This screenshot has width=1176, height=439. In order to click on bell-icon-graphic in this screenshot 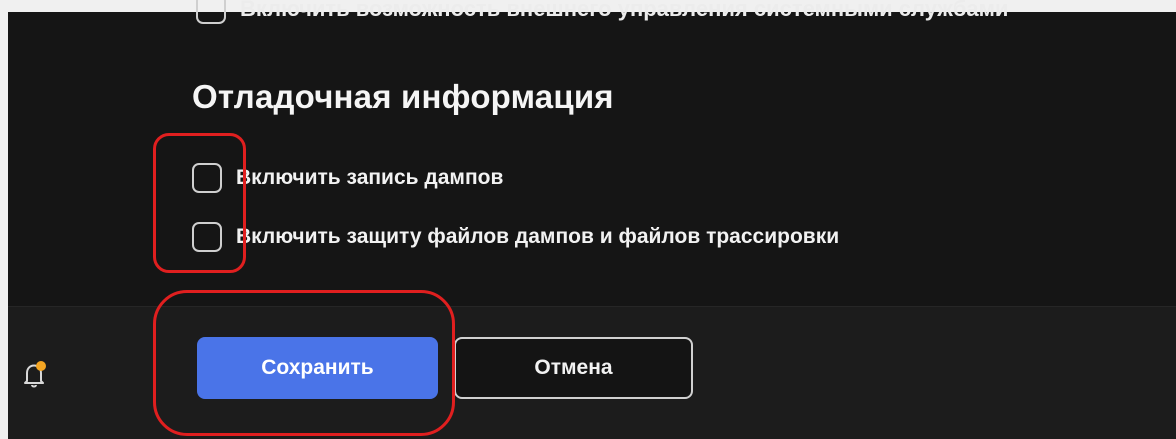, I will do `click(35, 374)`.